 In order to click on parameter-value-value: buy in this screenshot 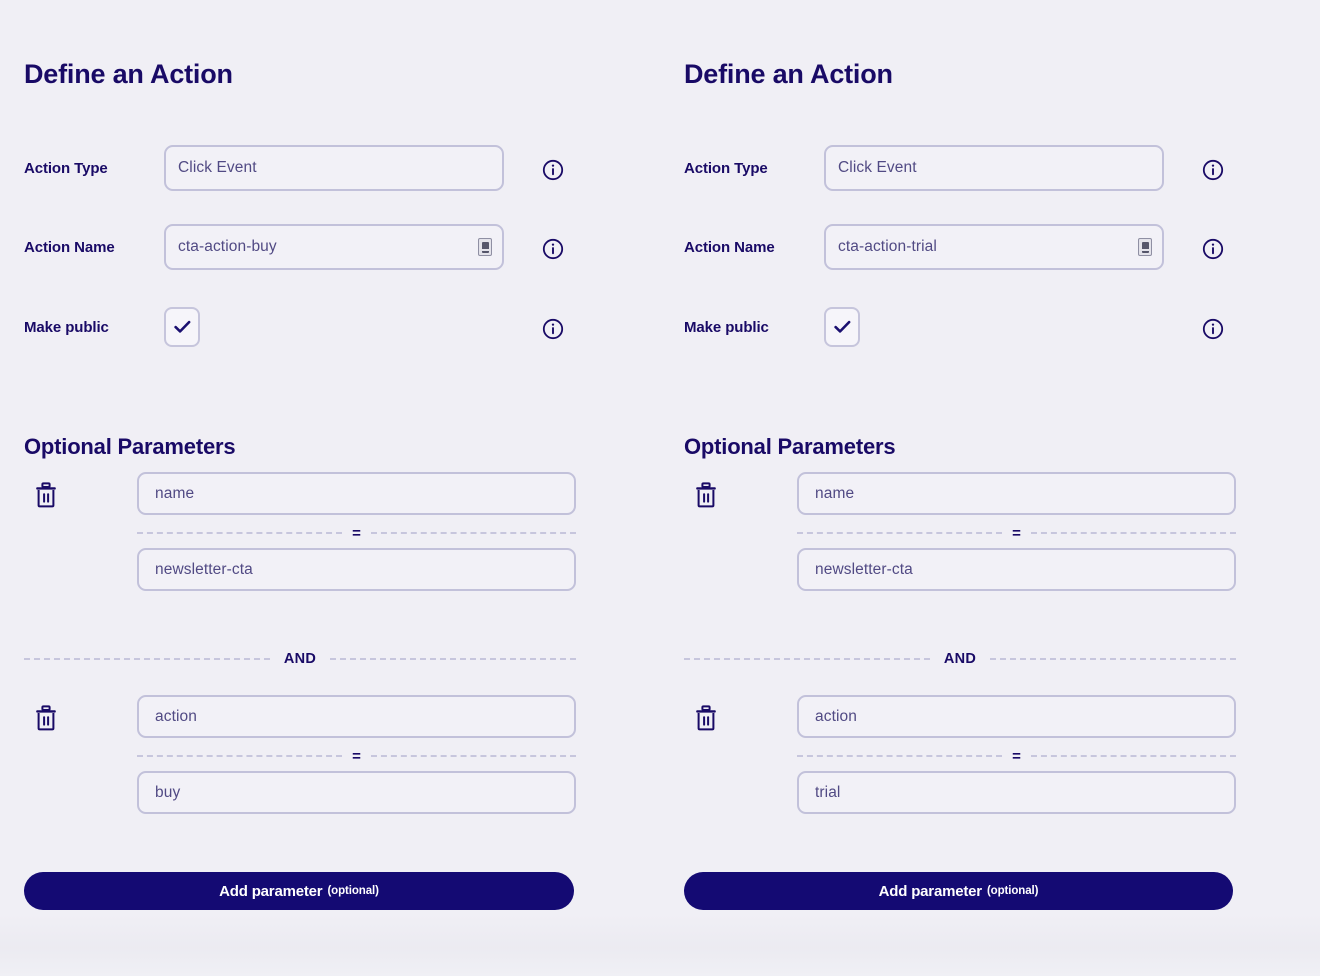, I will do `click(168, 792)`.